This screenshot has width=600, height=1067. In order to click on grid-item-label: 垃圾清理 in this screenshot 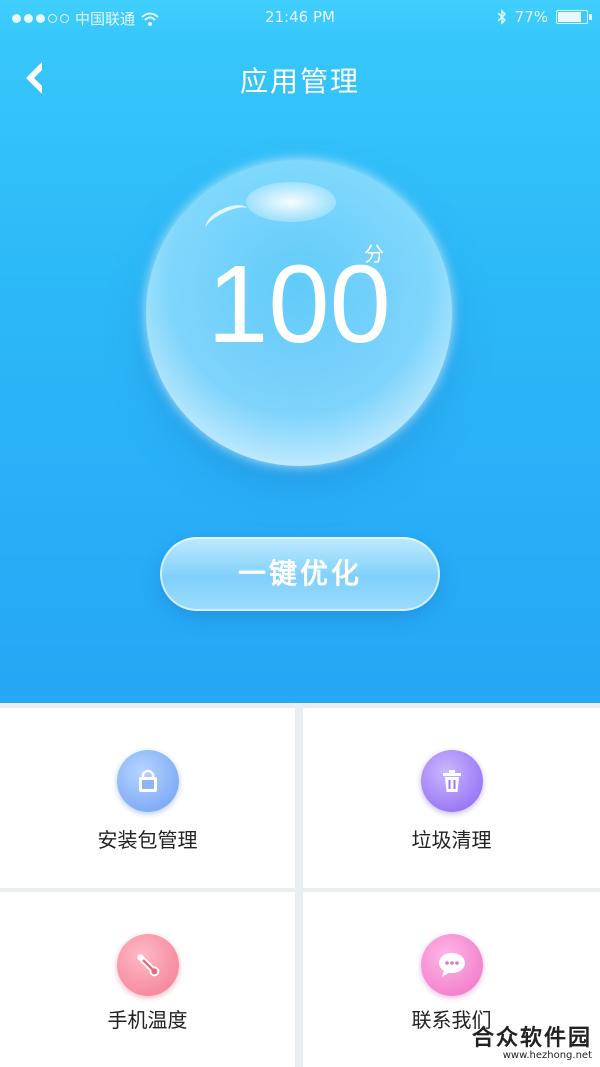, I will do `click(451, 840)`.